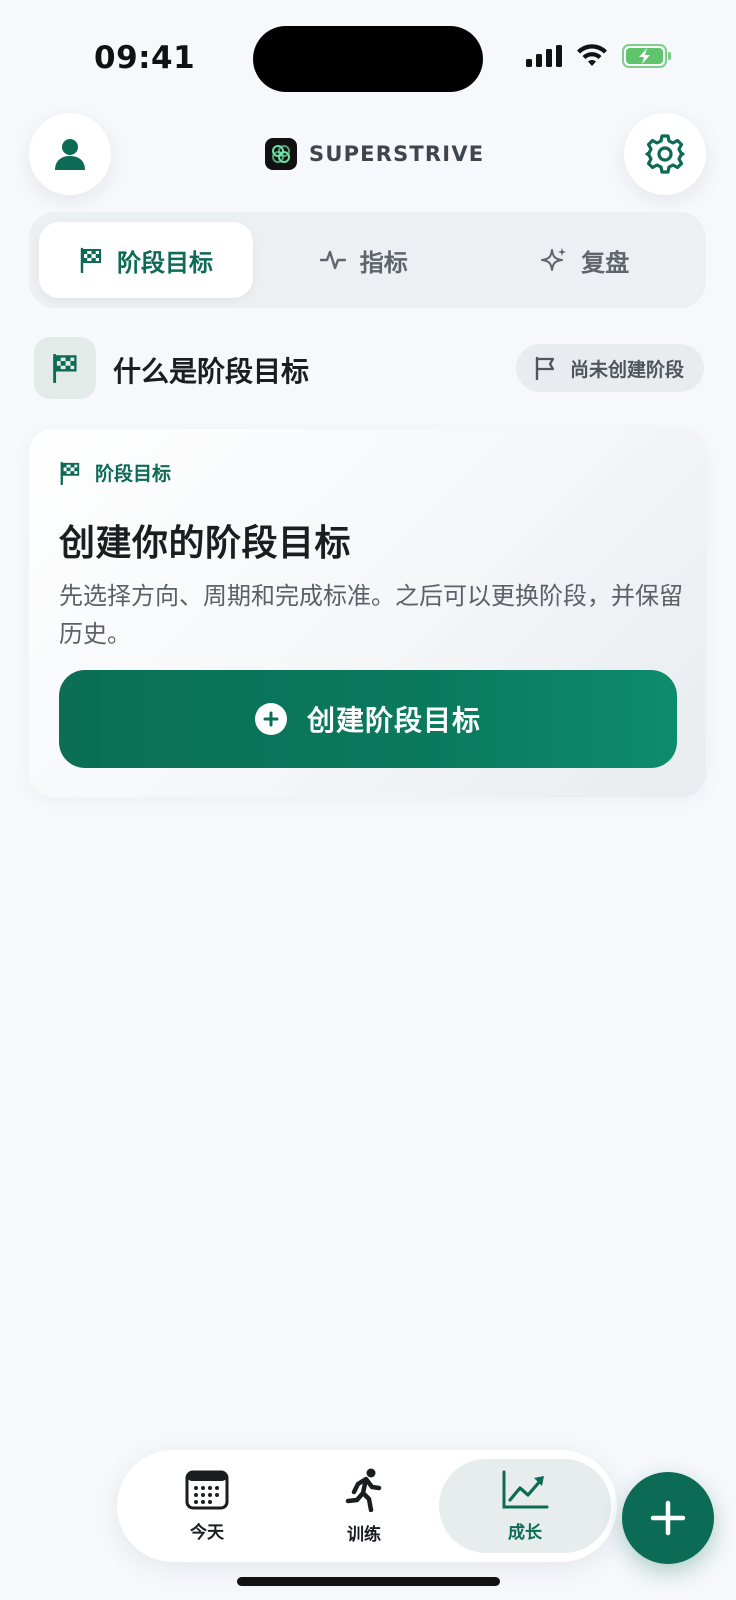 The width and height of the screenshot is (736, 1600). What do you see at coordinates (383, 262) in the screenshot?
I see `tab-label: 指标` at bounding box center [383, 262].